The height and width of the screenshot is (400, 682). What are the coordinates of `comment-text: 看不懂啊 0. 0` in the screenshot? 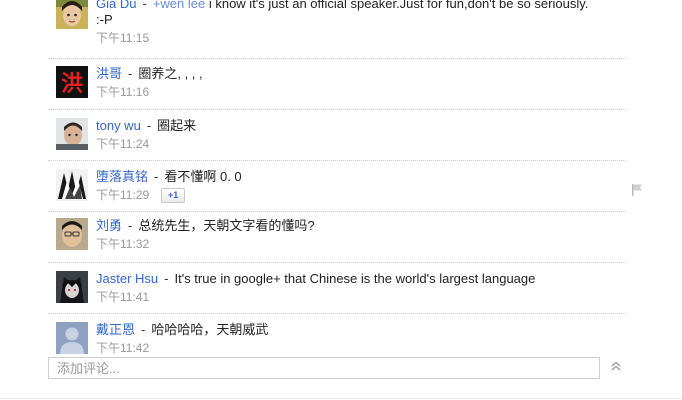 It's located at (203, 176).